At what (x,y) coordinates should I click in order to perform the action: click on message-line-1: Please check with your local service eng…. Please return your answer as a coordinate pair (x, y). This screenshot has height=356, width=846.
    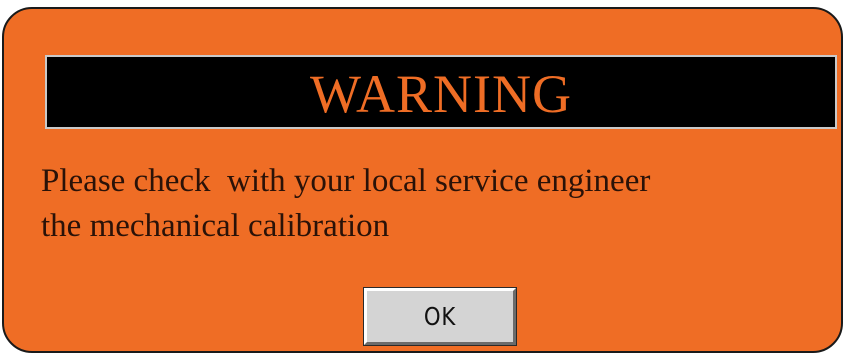
    Looking at the image, I should click on (346, 181).